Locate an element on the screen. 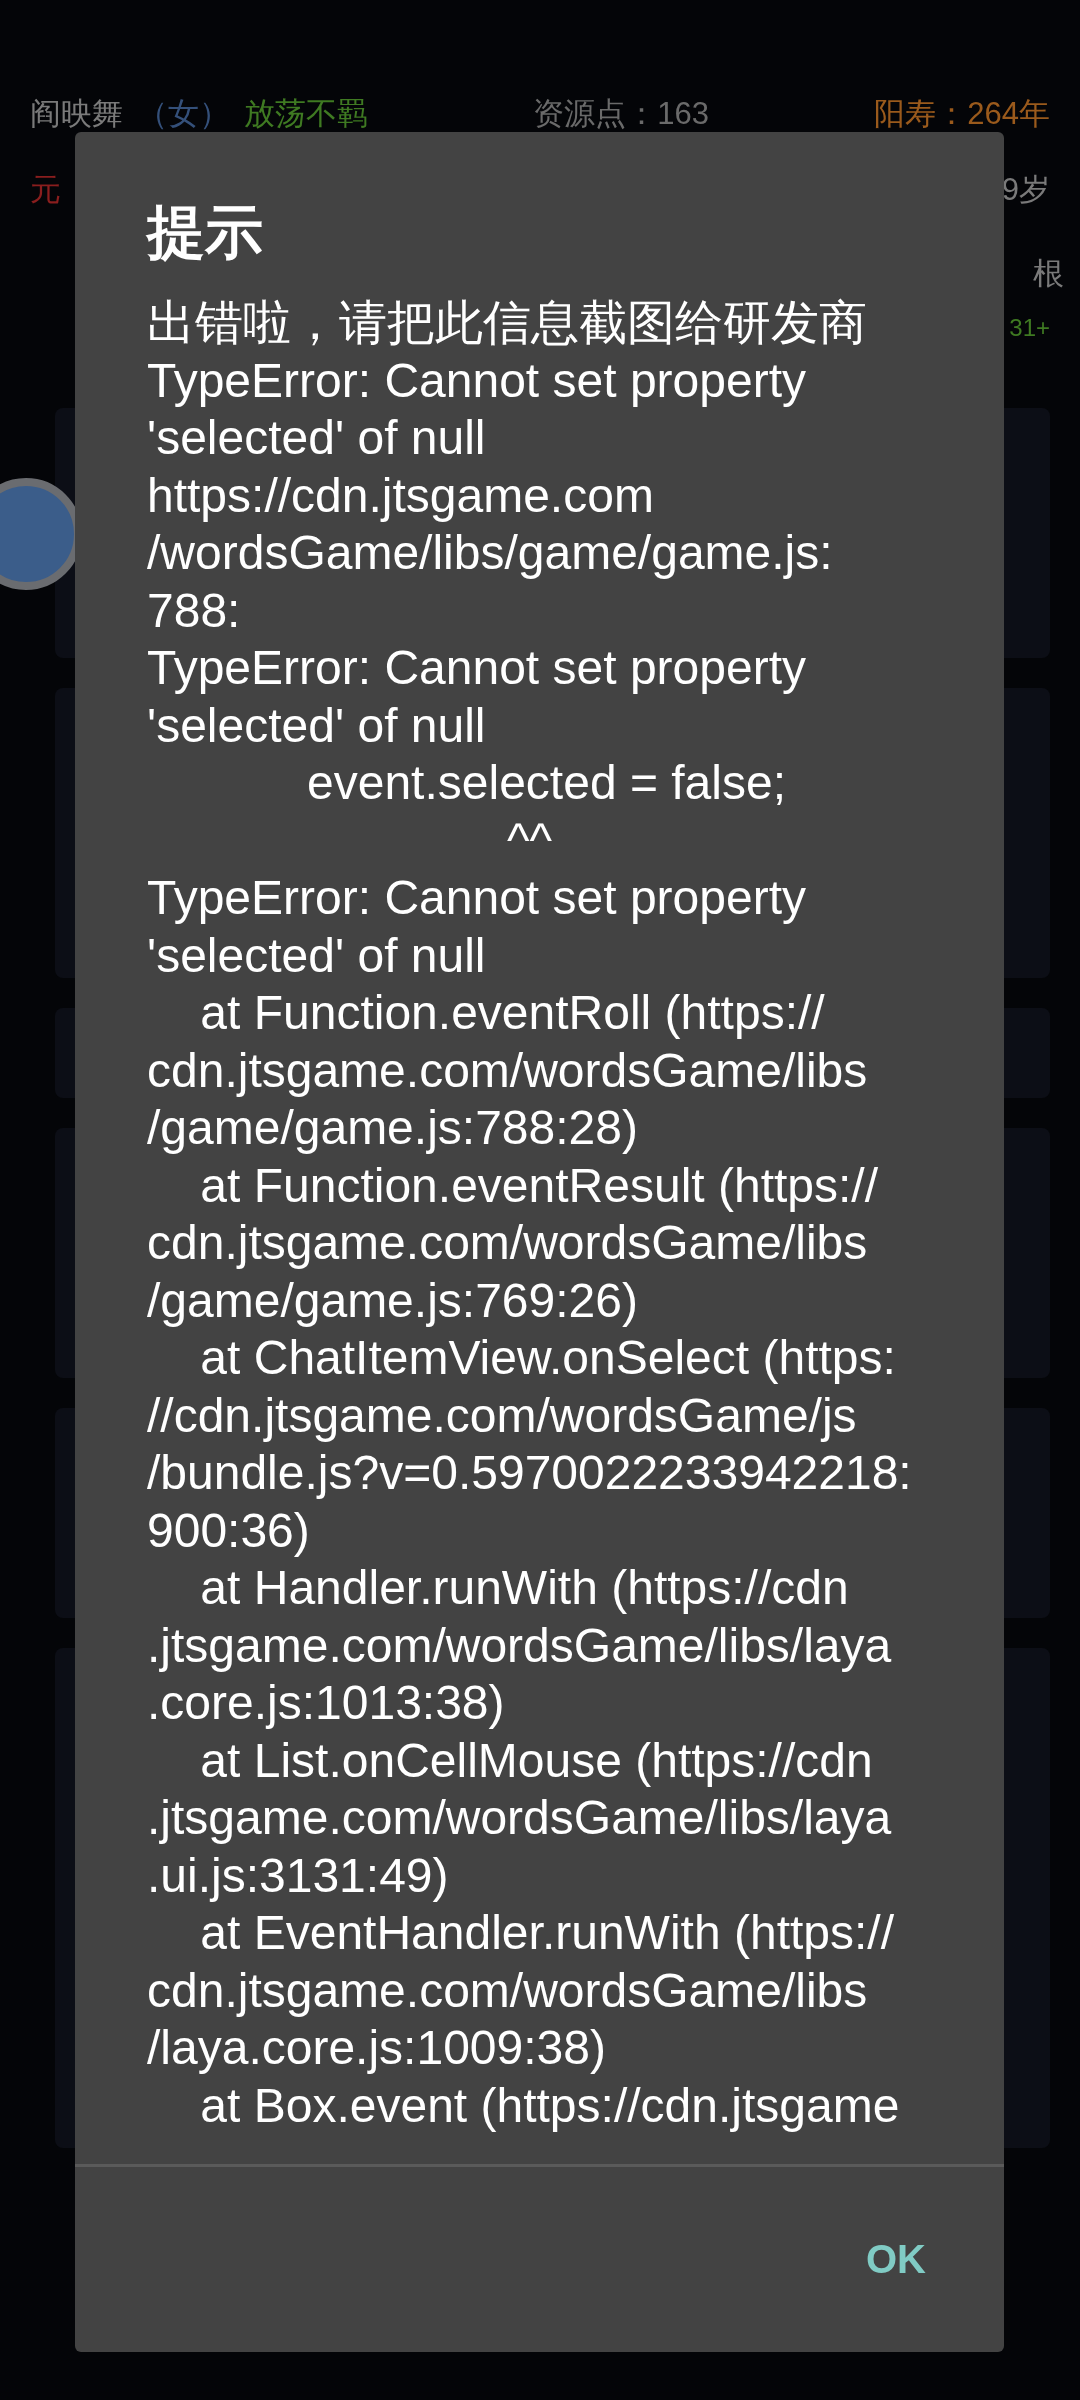  lifespan-label: 阳寿：264年 is located at coordinates (962, 114).